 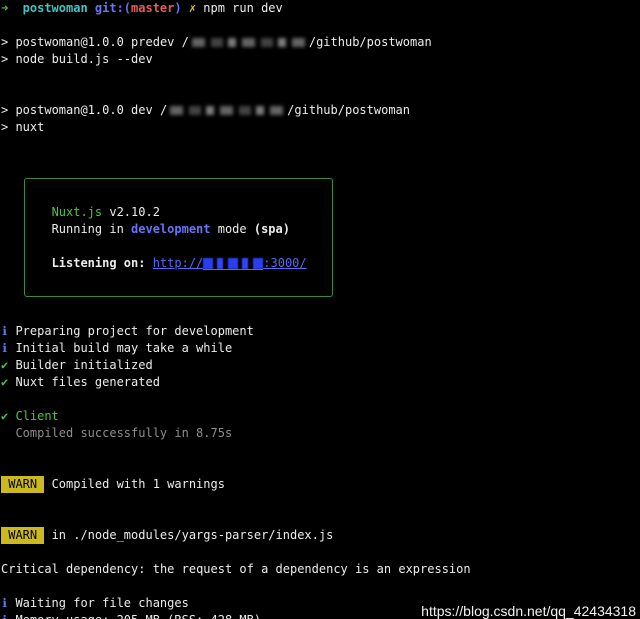 I want to click on client-status-line: ✔ Client, so click(x=320, y=416).